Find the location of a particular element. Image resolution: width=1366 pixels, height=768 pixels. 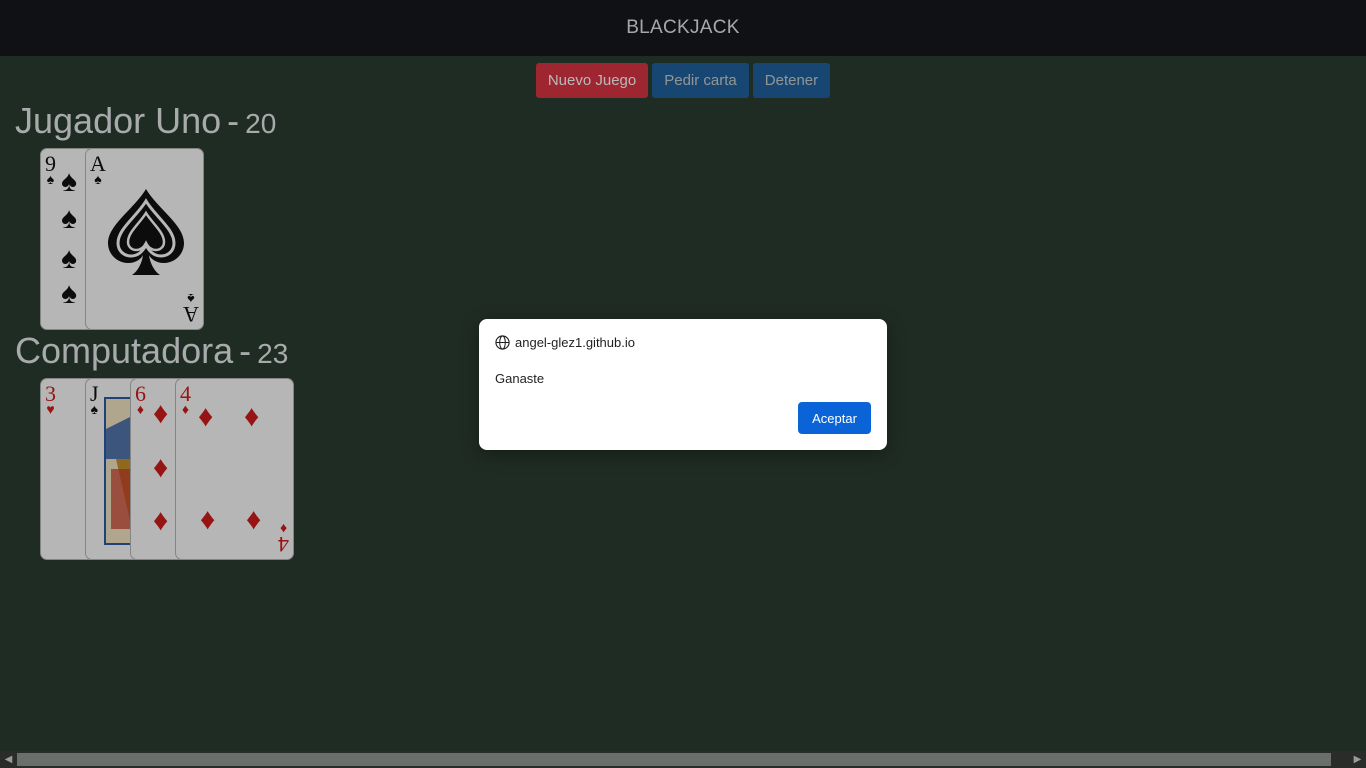

horizontal-scrollbar: ◀ ▶ is located at coordinates (683, 759).